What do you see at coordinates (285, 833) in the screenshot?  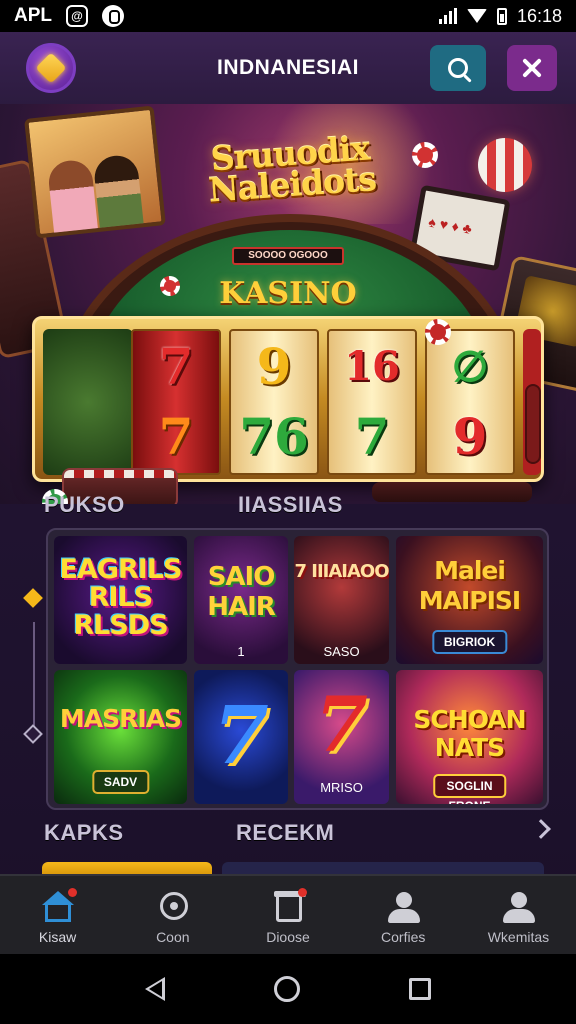 I see `section-label-bottom-right: RECEKM` at bounding box center [285, 833].